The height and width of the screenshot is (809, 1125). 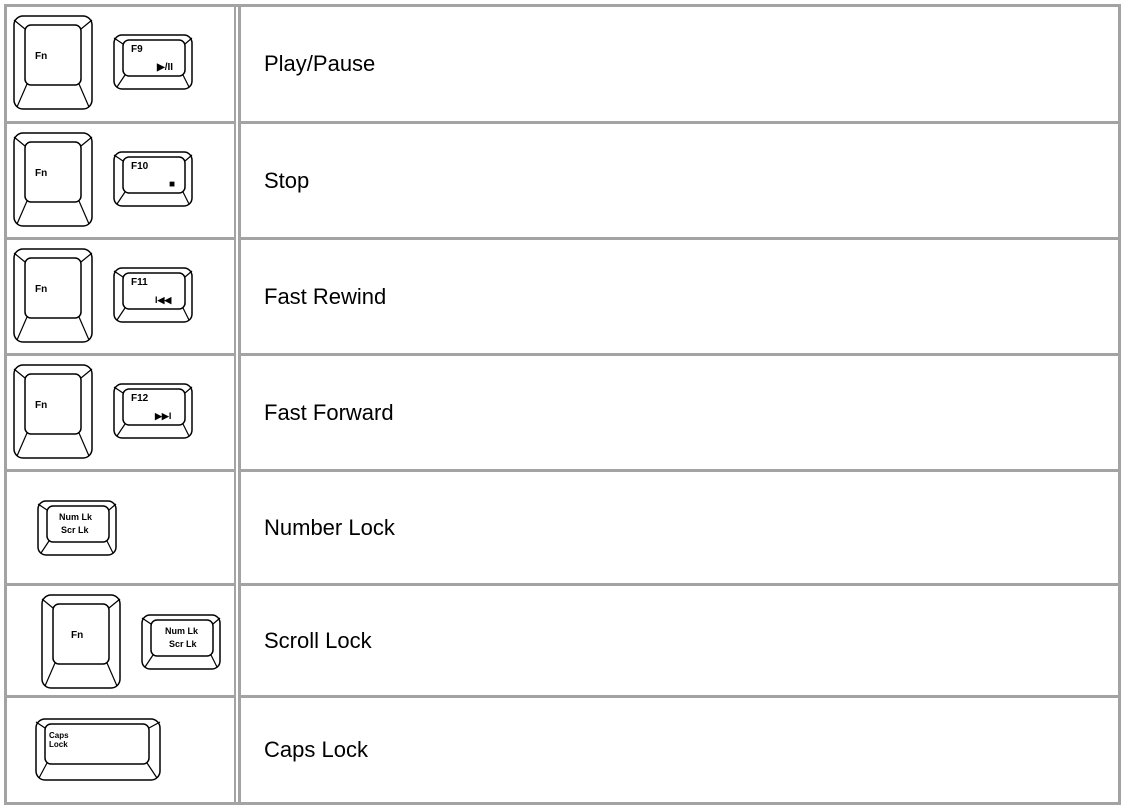 I want to click on key-combo-cell: Caps Lock, so click(x=120, y=750).